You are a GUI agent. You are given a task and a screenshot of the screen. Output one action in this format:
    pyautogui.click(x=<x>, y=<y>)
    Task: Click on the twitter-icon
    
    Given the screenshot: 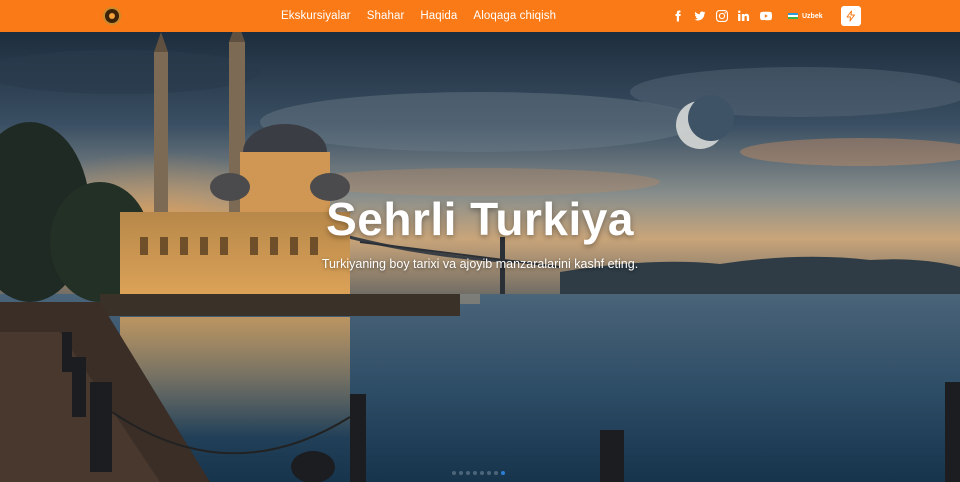 What is the action you would take?
    pyautogui.click(x=699, y=16)
    